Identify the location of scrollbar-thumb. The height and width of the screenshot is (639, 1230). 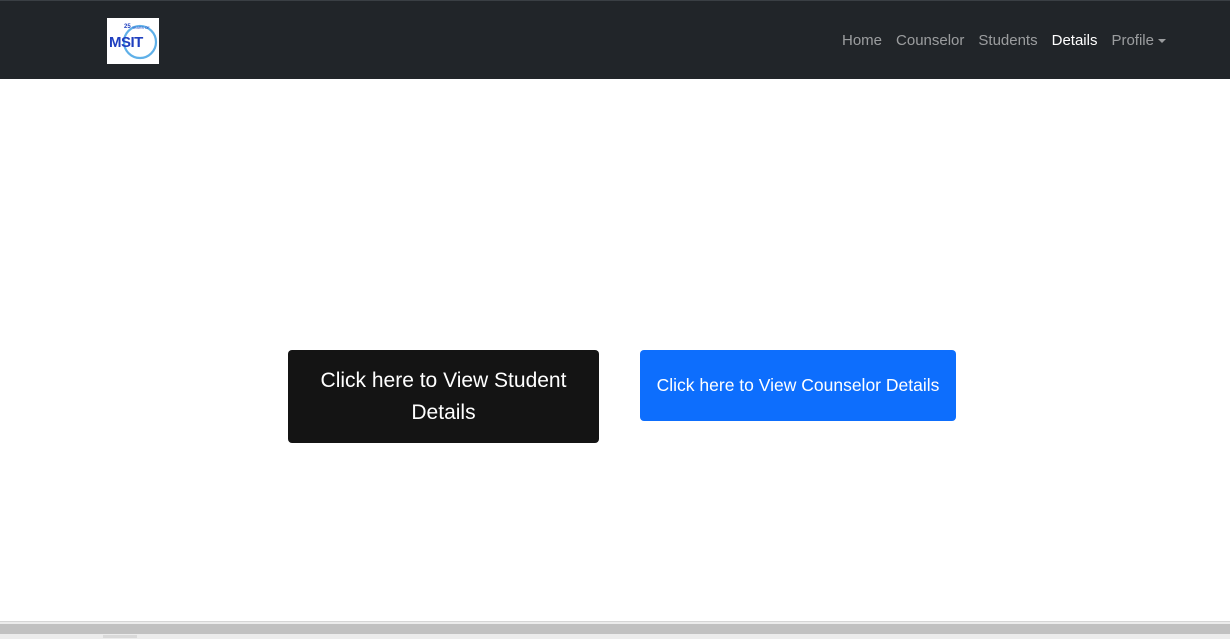
(615, 629).